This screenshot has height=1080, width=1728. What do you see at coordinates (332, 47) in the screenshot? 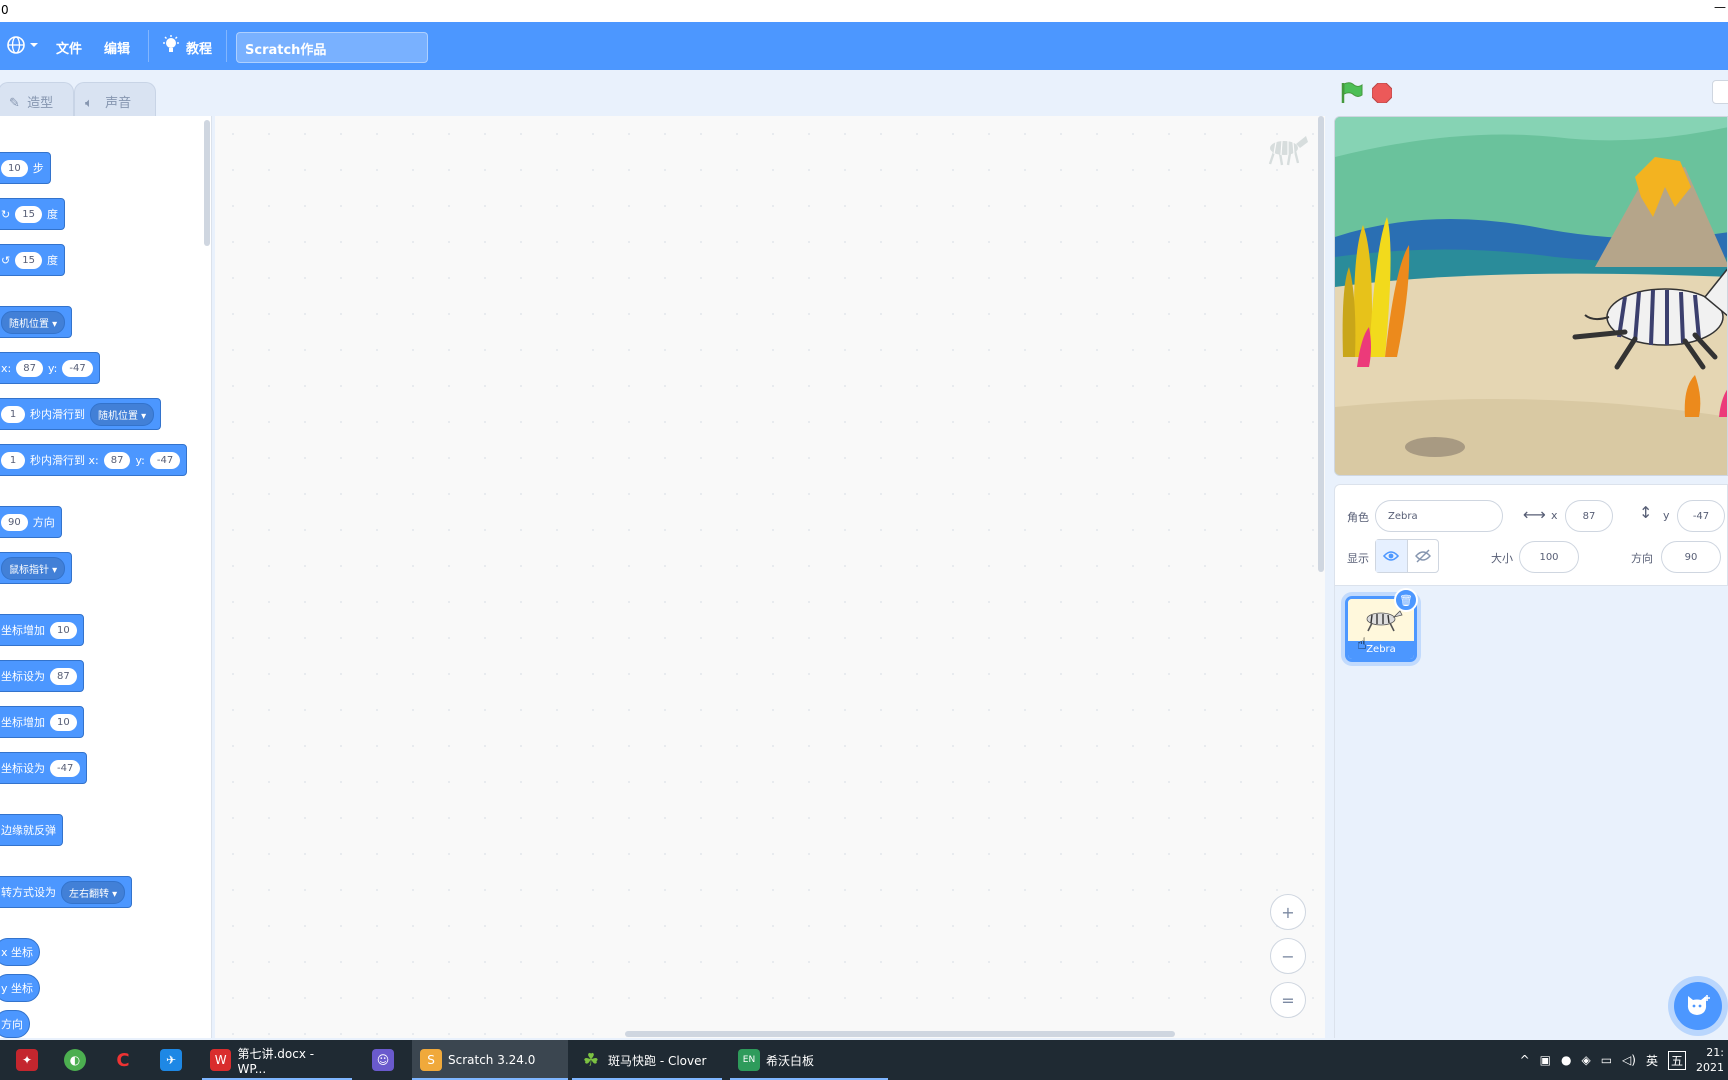
I see `project-title-input: Scratch作品` at bounding box center [332, 47].